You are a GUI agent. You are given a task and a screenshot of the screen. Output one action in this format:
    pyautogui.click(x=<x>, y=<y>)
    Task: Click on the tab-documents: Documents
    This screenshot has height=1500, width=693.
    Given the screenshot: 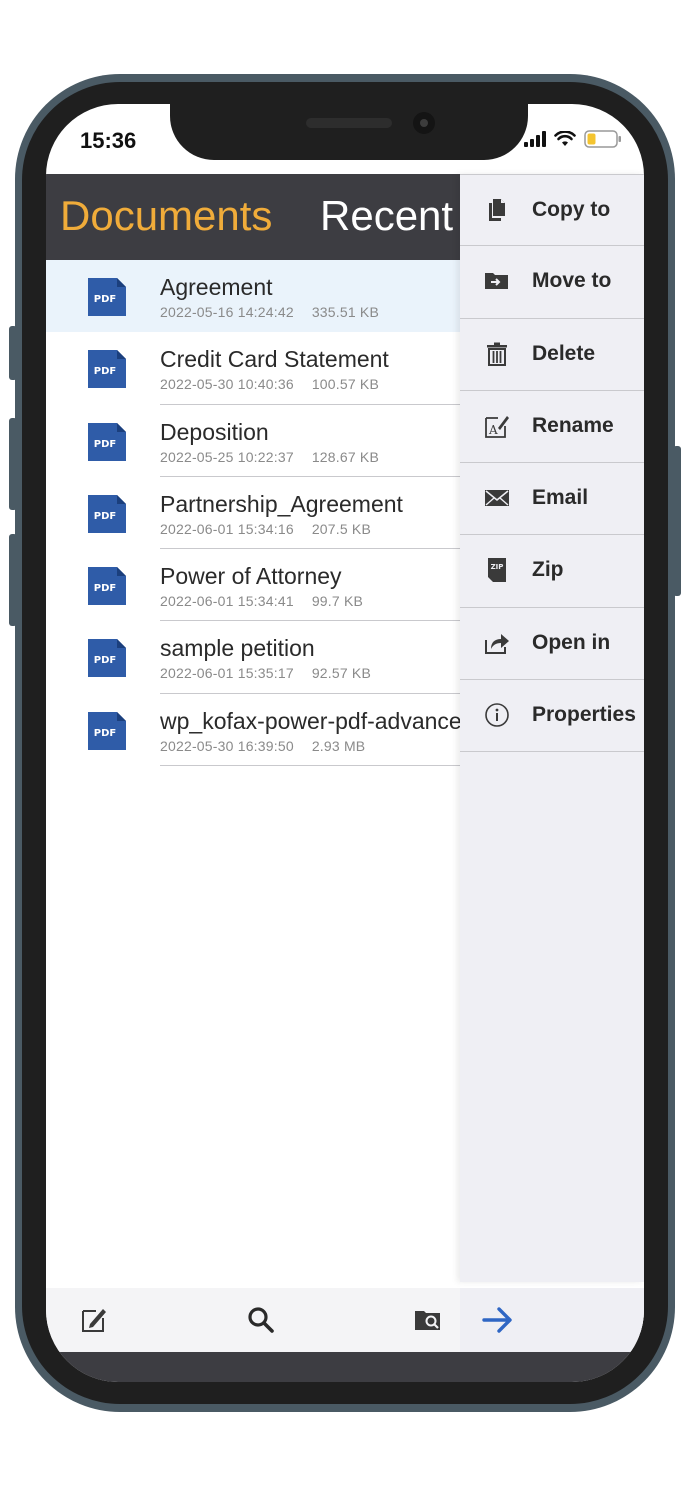 What is the action you would take?
    pyautogui.click(x=166, y=216)
    